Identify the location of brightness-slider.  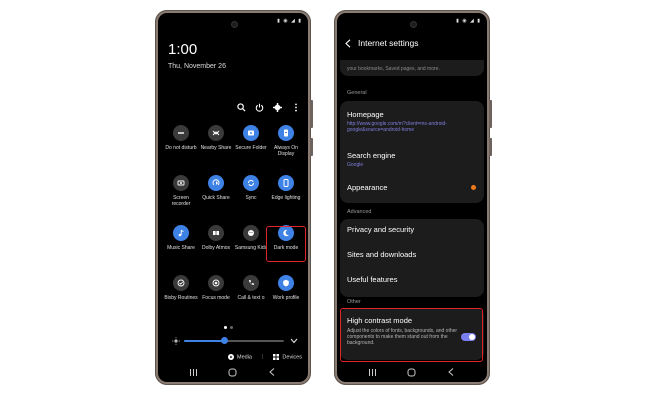
(235, 341).